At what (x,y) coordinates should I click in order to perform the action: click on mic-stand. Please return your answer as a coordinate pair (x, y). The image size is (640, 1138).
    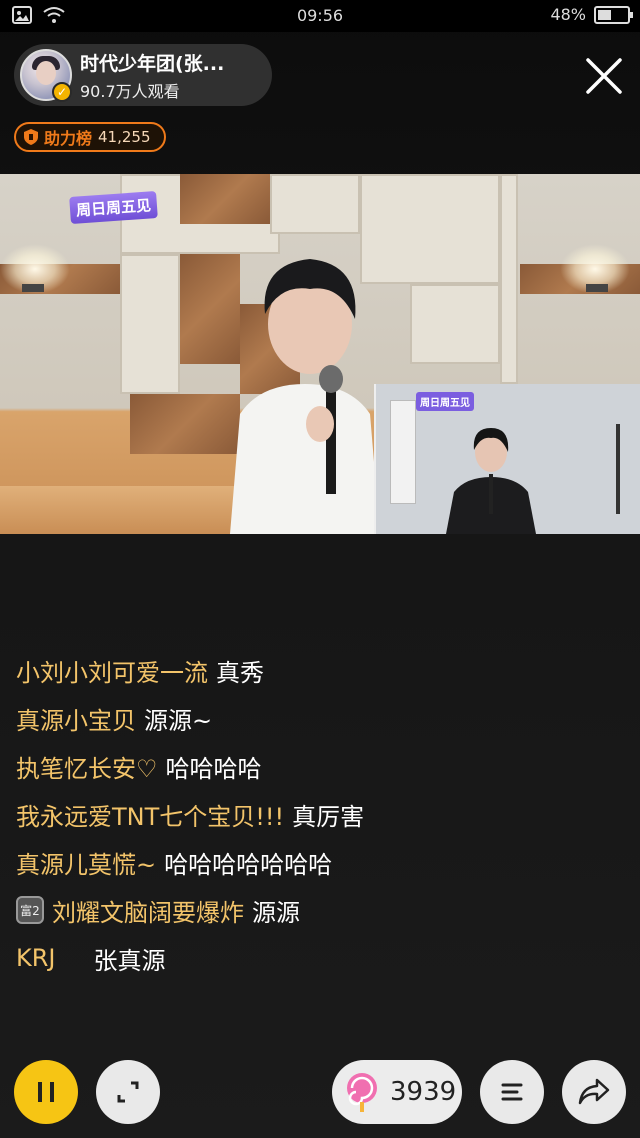
    Looking at the image, I should click on (618, 469).